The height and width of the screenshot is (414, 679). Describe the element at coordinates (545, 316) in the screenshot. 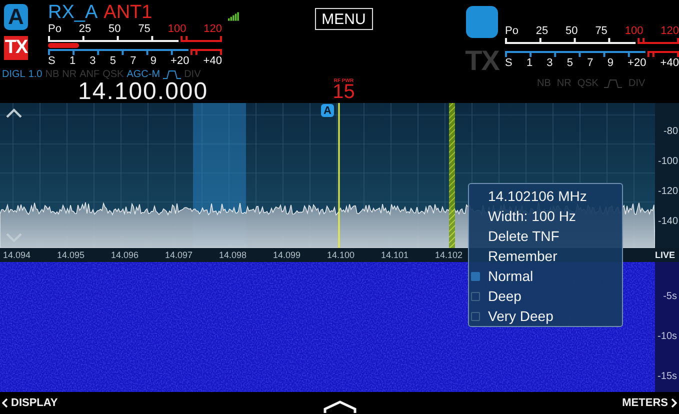

I see `menu-item: Very Deep` at that location.